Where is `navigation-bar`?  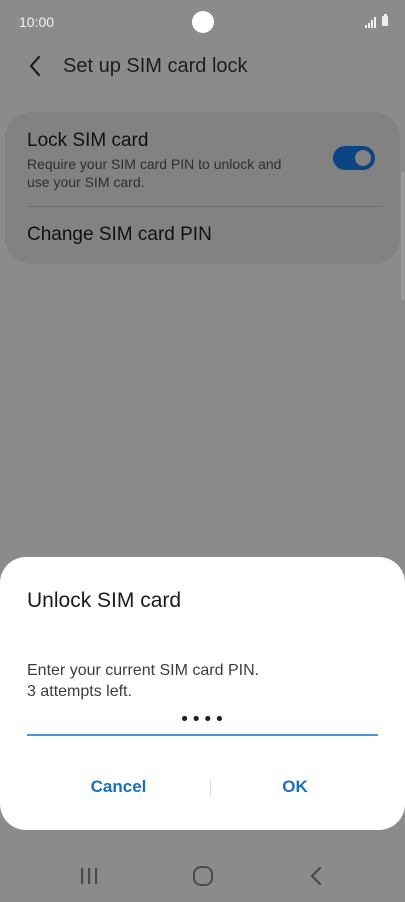
navigation-bar is located at coordinates (202, 876).